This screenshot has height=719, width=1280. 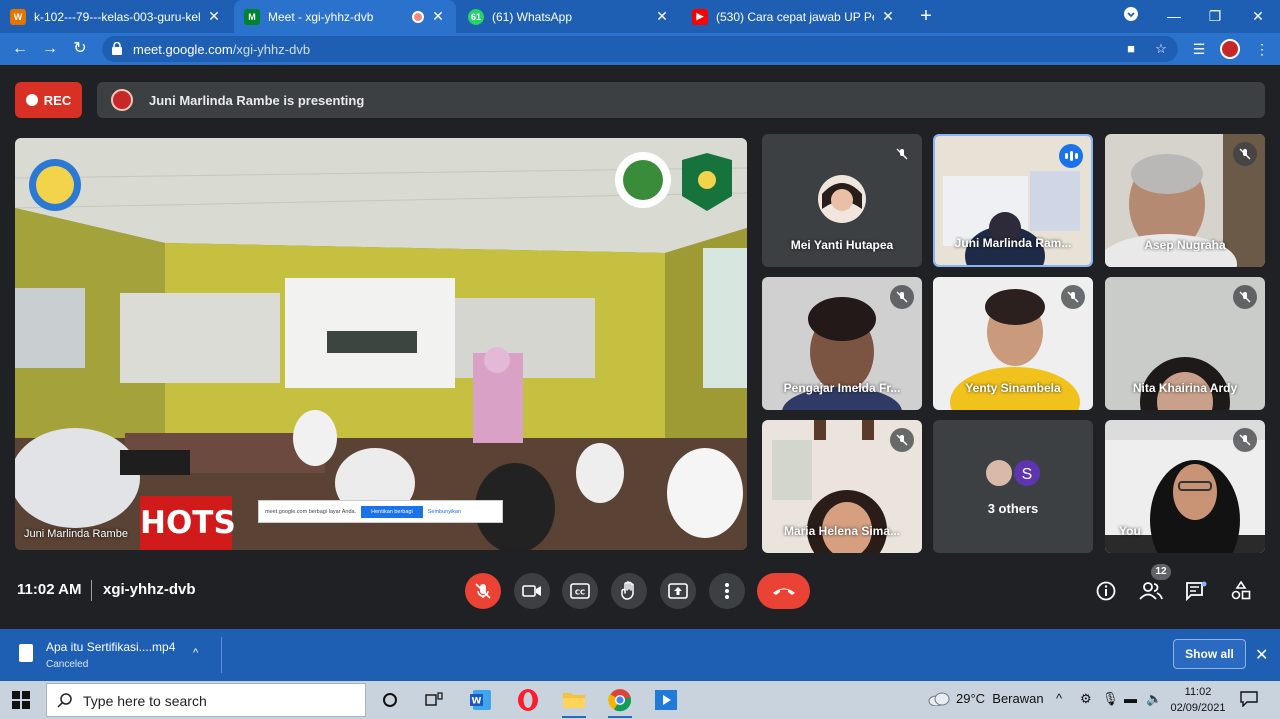 What do you see at coordinates (1131, 16) in the screenshot?
I see `tab-search-icon` at bounding box center [1131, 16].